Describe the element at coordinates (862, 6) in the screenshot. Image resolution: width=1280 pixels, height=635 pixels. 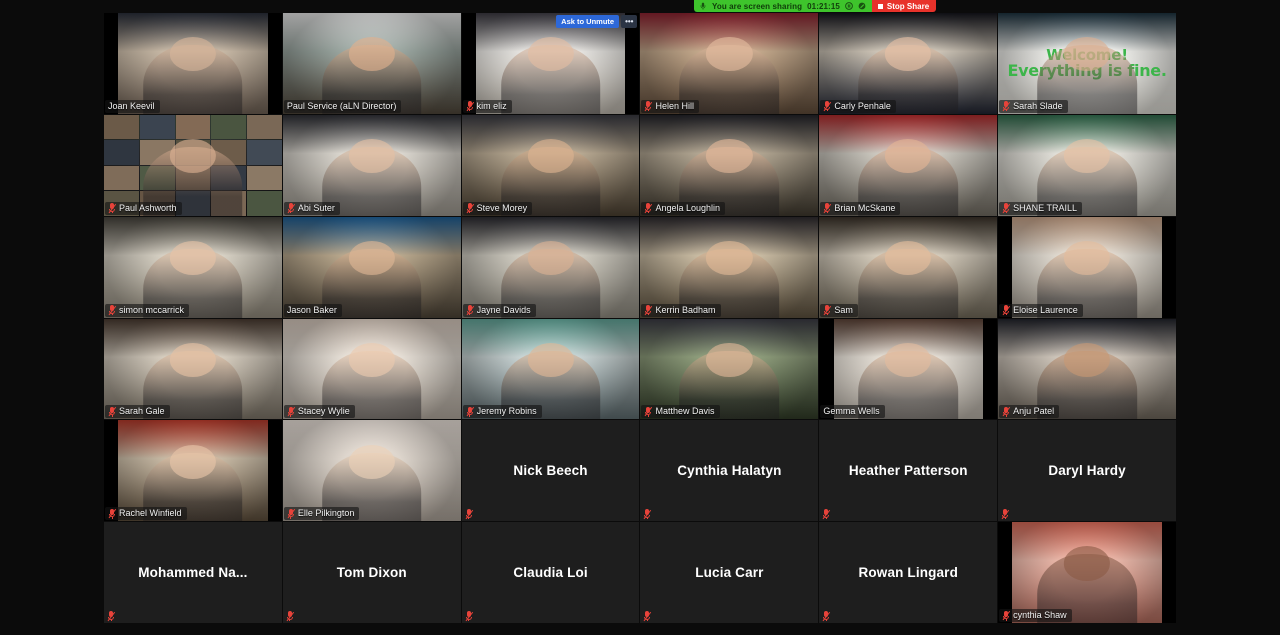
I see `annotate-icon` at that location.